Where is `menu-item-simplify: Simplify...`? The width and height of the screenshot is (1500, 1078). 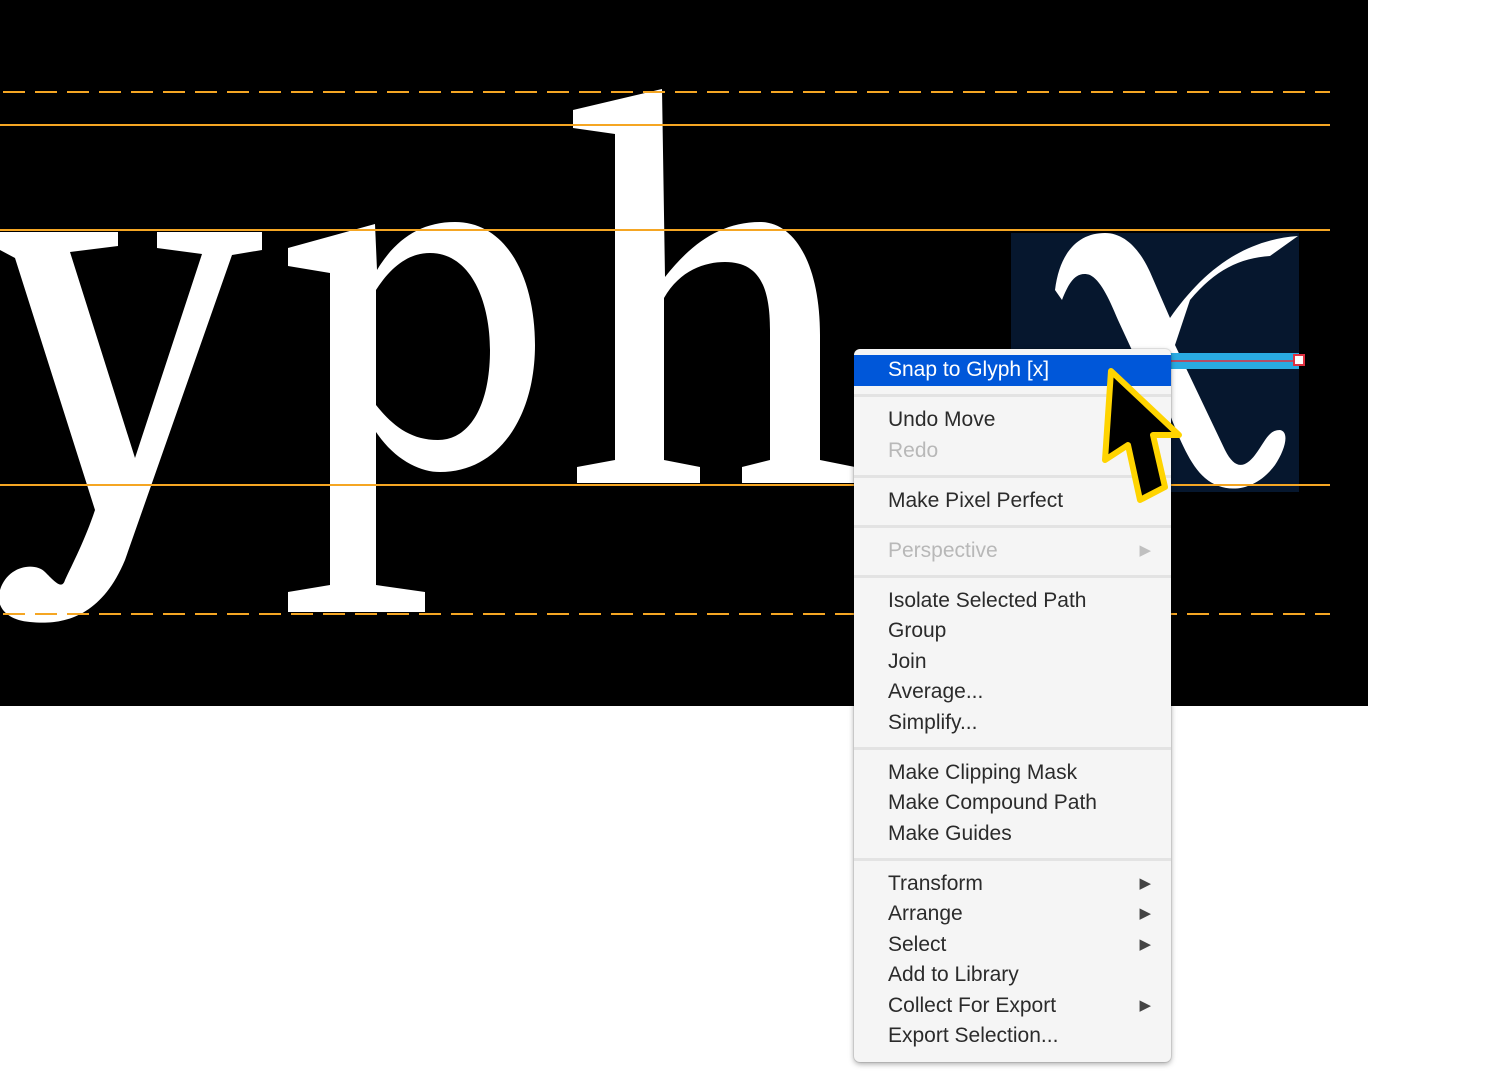 menu-item-simplify: Simplify... is located at coordinates (1012, 723).